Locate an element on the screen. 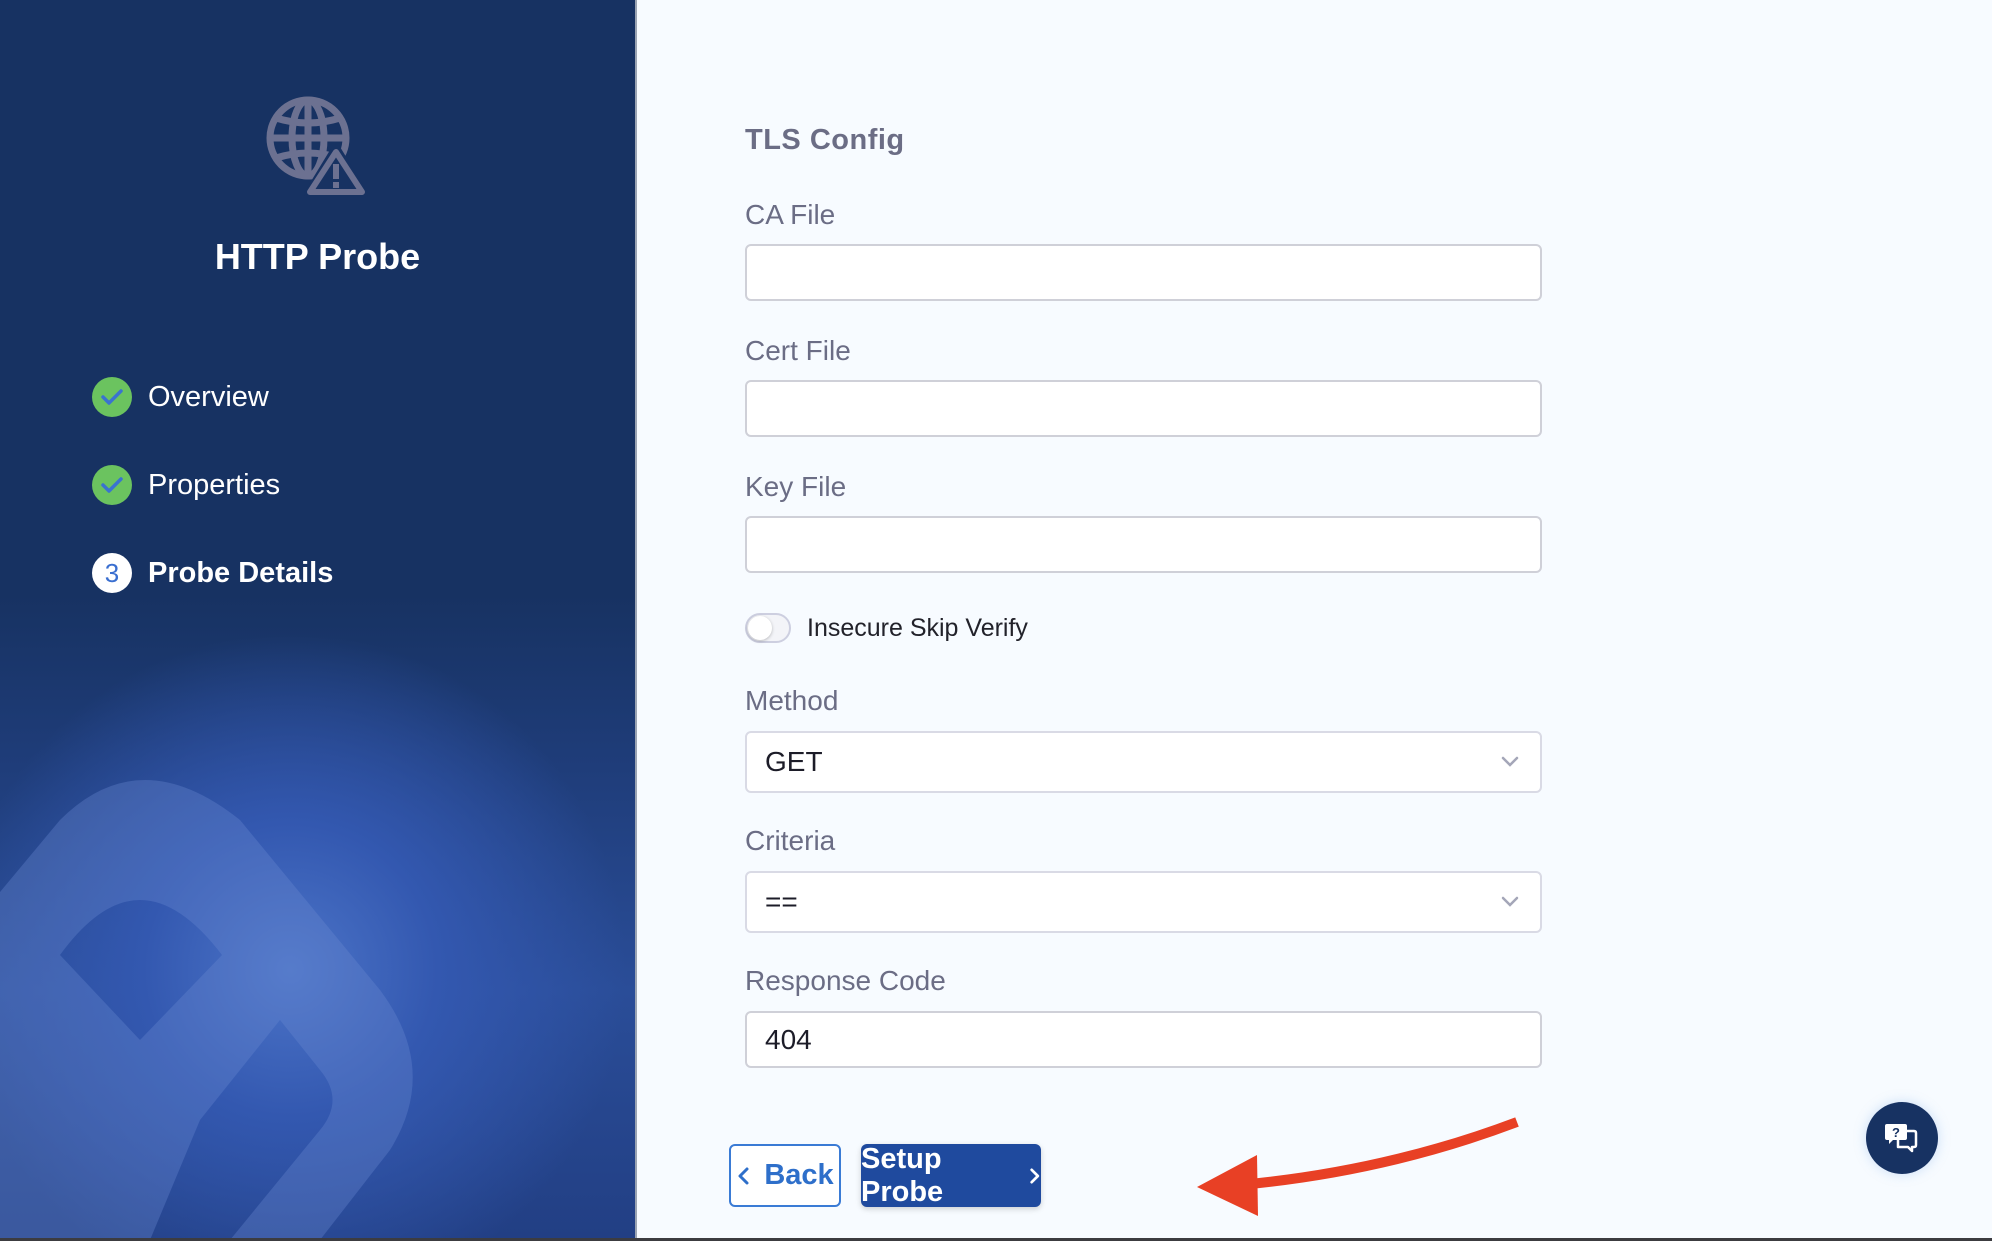 The width and height of the screenshot is (1992, 1241). method-label: Method is located at coordinates (792, 700).